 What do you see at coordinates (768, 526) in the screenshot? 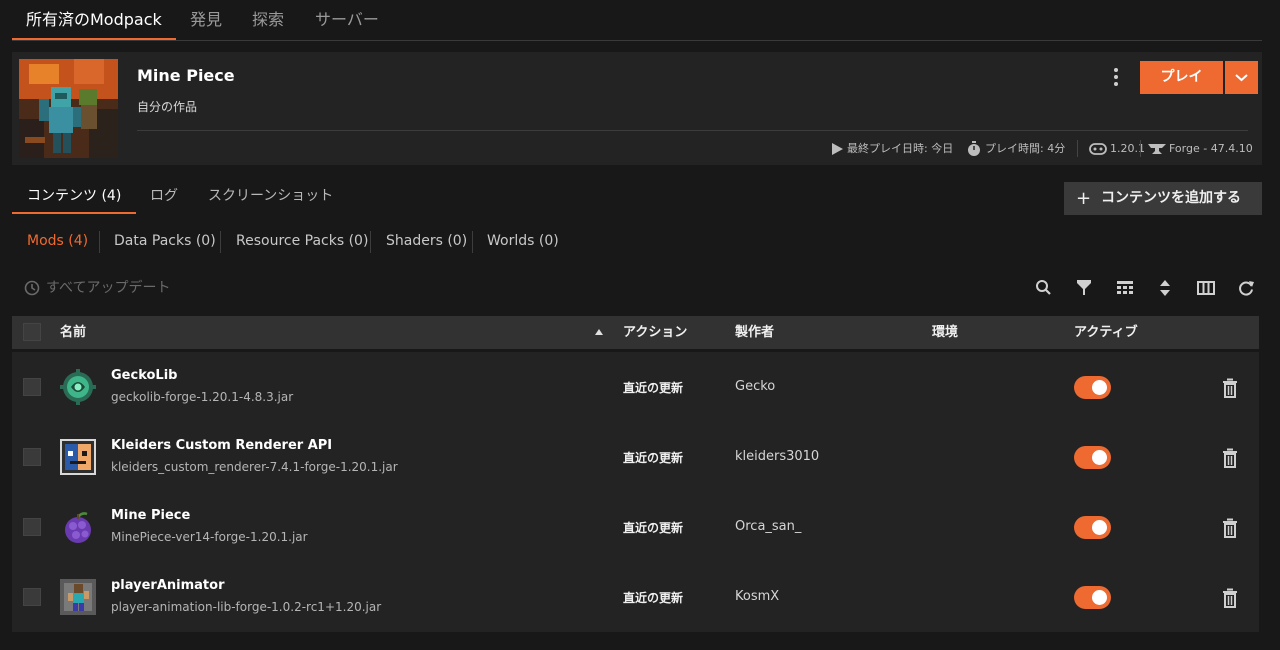
I see `mod-author: Orca_san_` at bounding box center [768, 526].